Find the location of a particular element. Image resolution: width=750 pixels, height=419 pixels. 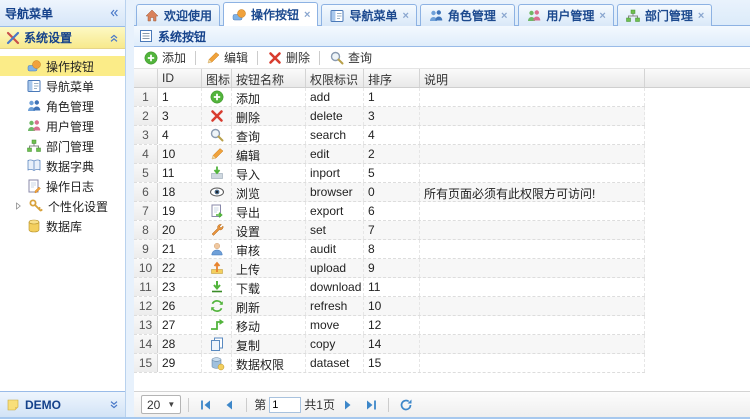

sidebar-section-header: 系统设置 is located at coordinates (62, 38).